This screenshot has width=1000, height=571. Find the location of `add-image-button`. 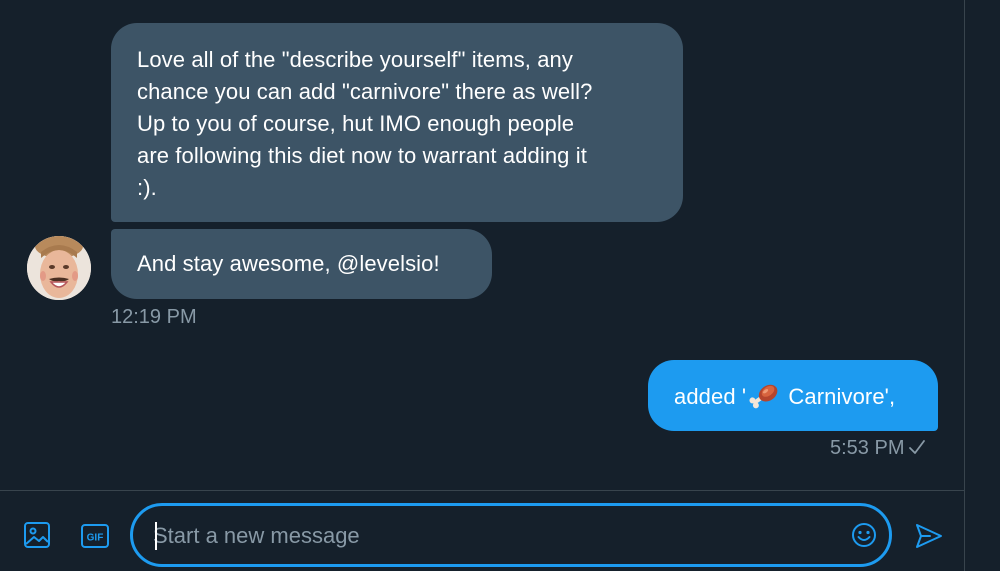

add-image-button is located at coordinates (37, 535).